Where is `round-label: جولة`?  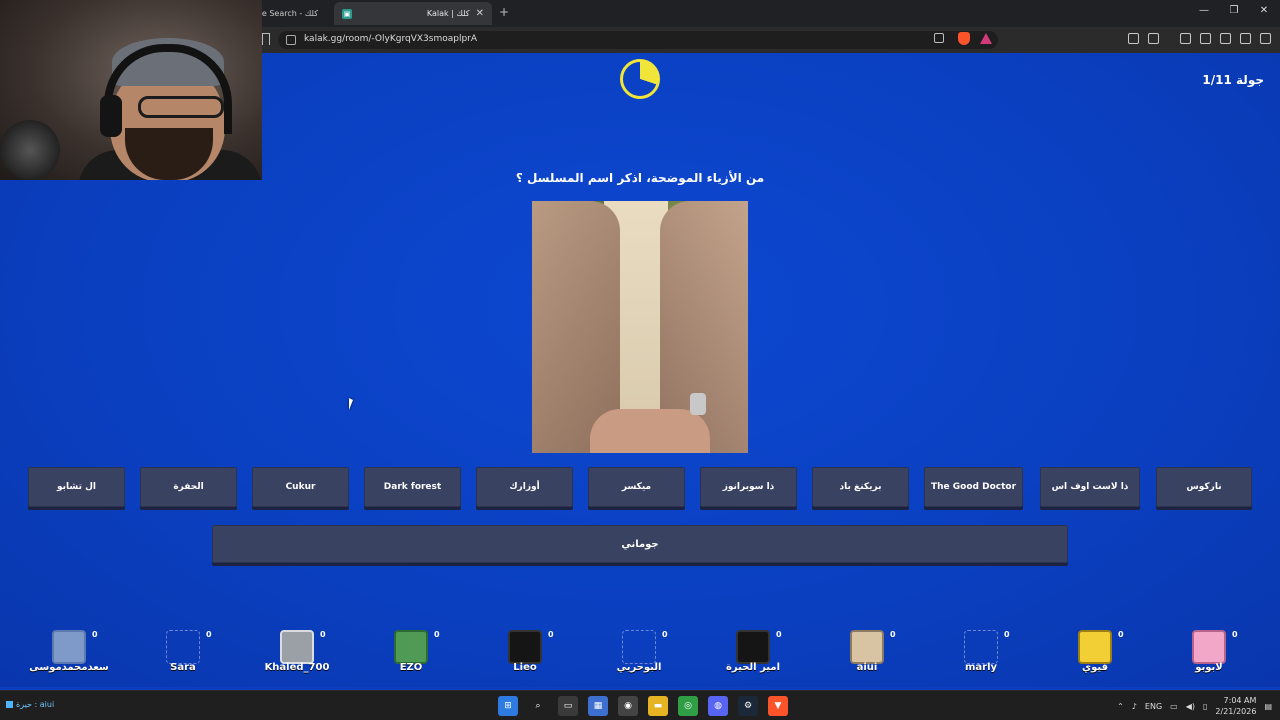
round-label: جولة is located at coordinates (1250, 80).